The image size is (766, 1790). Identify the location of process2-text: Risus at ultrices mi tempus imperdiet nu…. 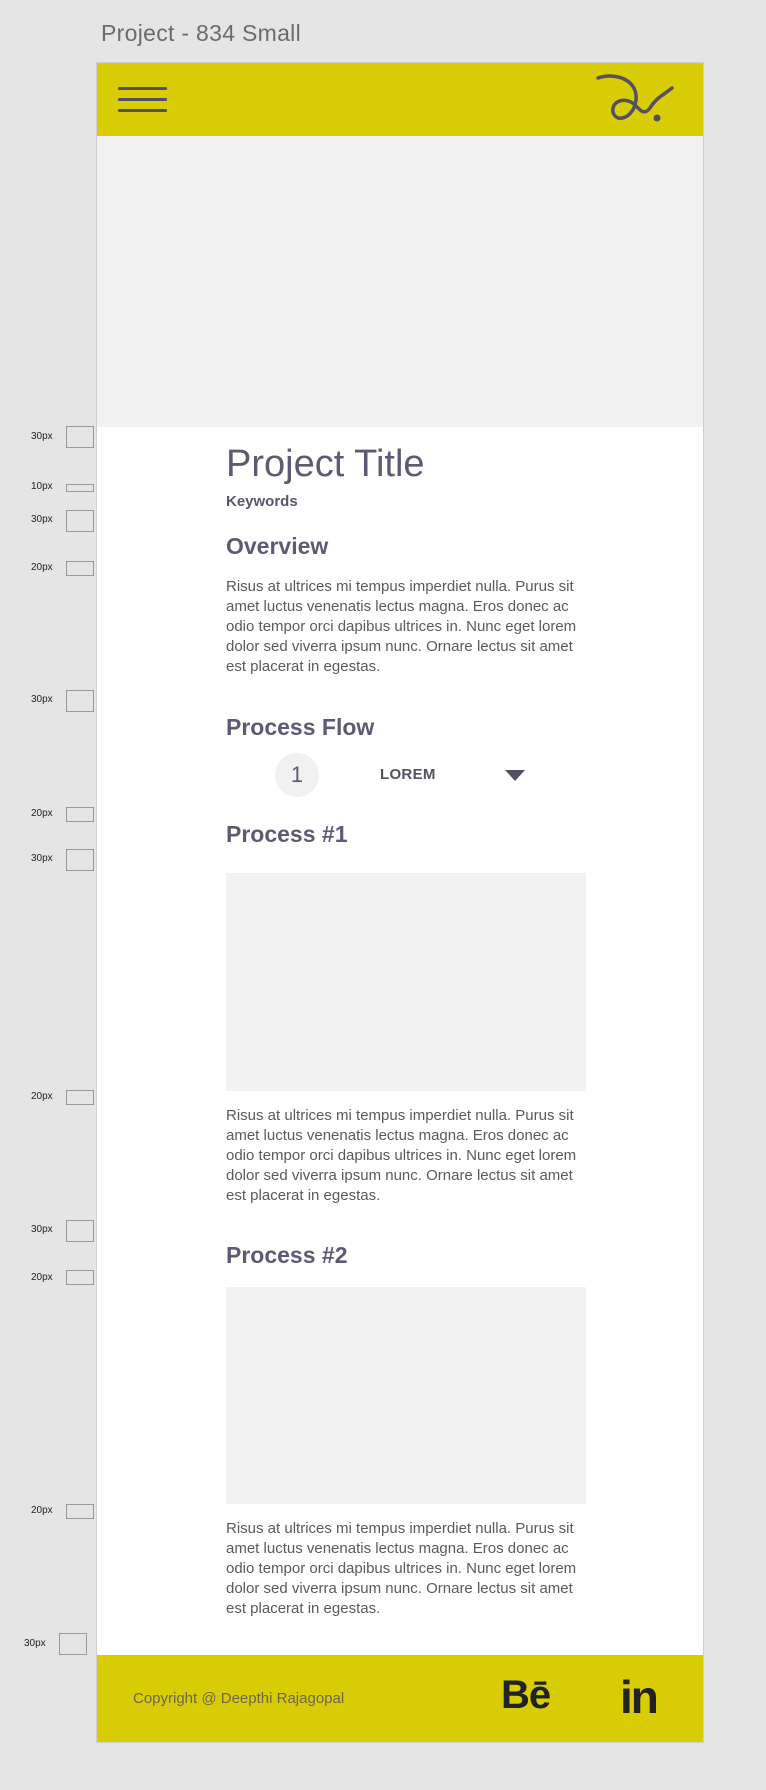
(401, 1568).